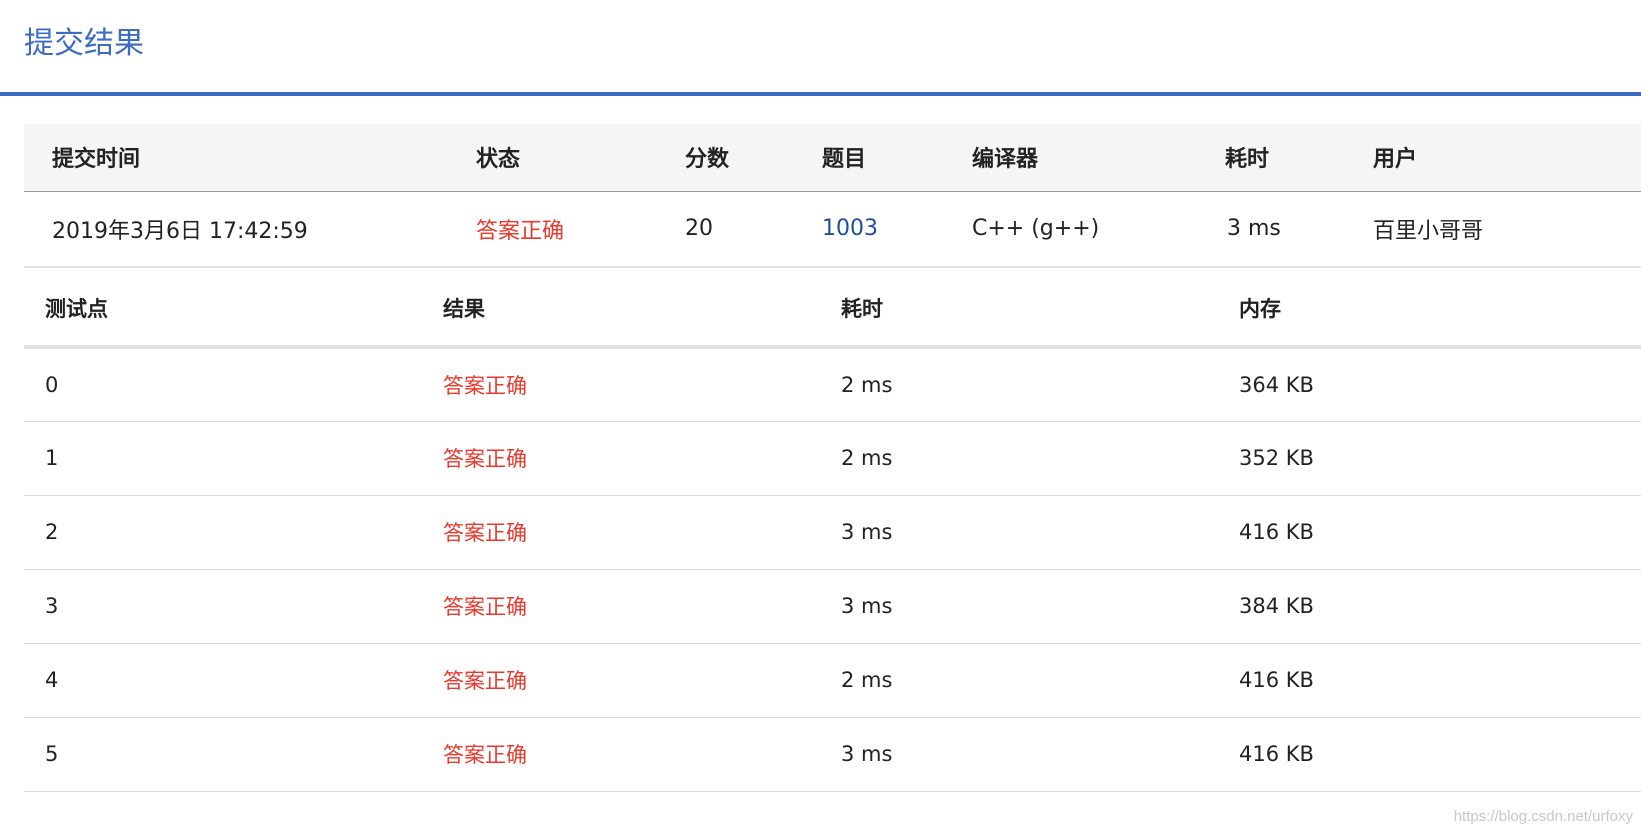  I want to click on test-point-id: 2, so click(52, 532).